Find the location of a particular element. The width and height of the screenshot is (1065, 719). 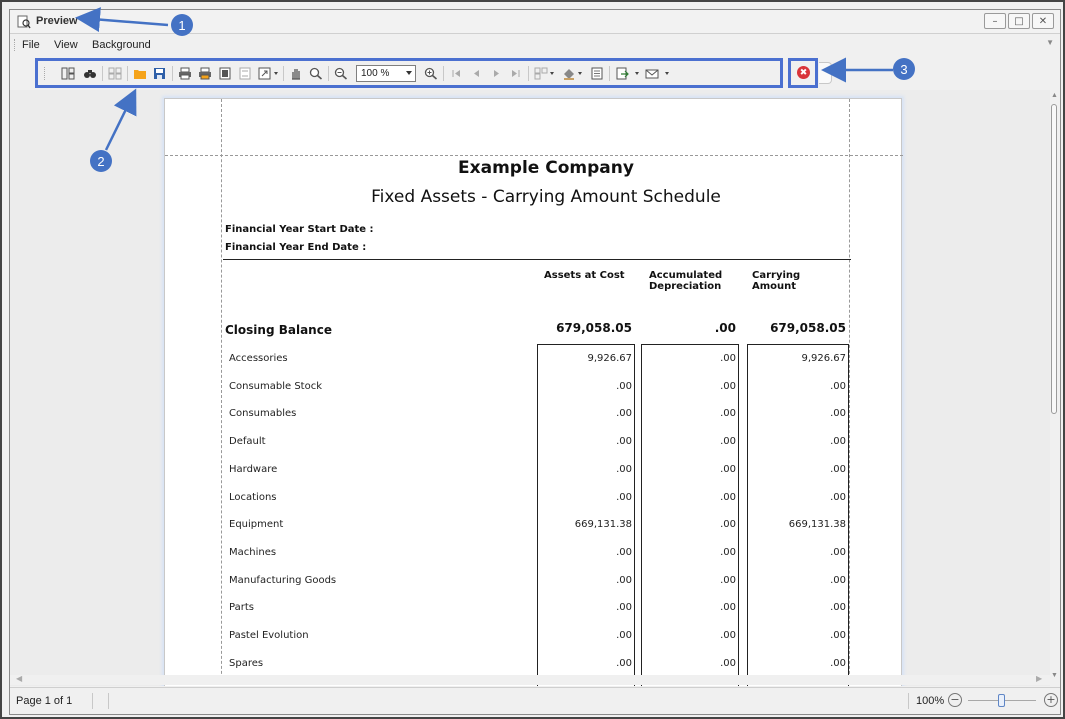

header-rule is located at coordinates (537, 259).